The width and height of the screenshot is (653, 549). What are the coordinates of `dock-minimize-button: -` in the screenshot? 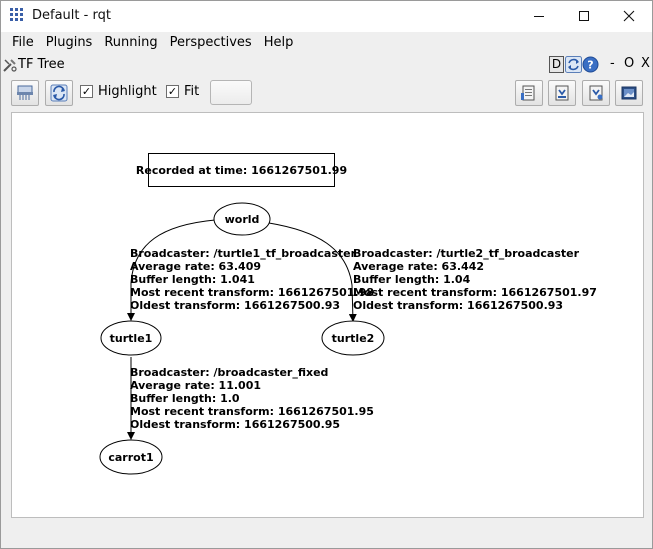 It's located at (612, 63).